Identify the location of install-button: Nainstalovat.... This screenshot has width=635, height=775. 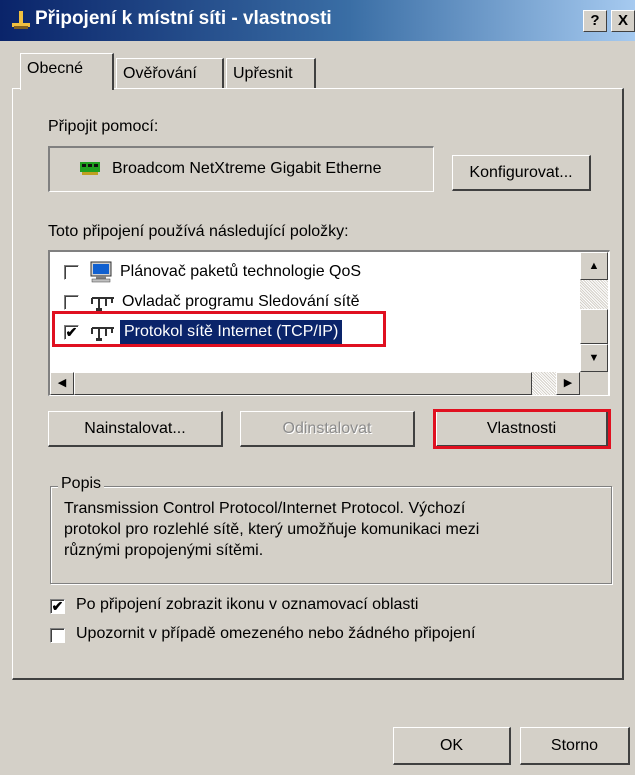
(135, 429).